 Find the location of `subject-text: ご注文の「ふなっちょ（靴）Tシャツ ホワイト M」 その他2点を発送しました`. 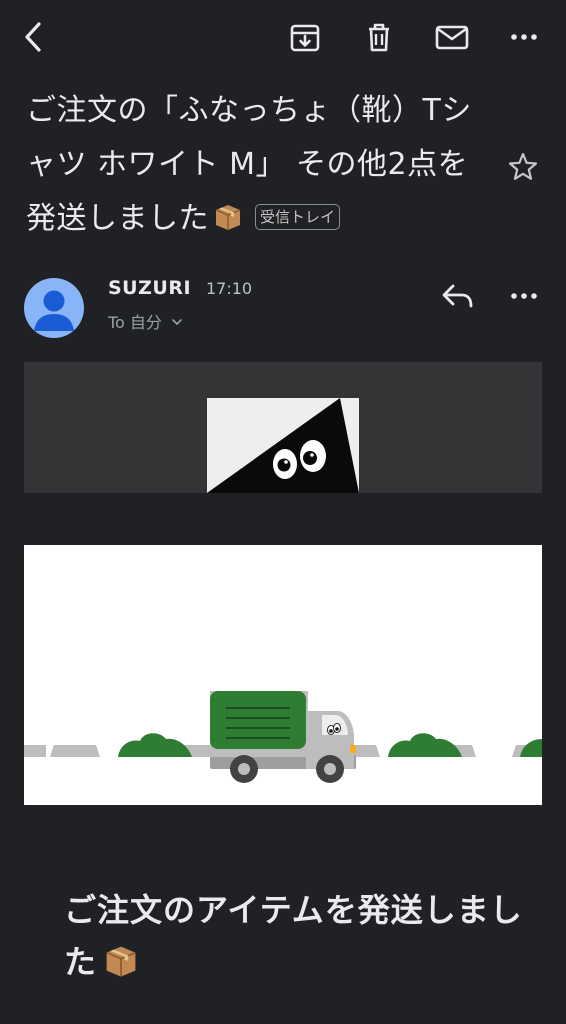

subject-text: ご注文の「ふなっちょ（靴）Tシャツ ホワイト M」 その他2点を発送しました is located at coordinates (249, 164).